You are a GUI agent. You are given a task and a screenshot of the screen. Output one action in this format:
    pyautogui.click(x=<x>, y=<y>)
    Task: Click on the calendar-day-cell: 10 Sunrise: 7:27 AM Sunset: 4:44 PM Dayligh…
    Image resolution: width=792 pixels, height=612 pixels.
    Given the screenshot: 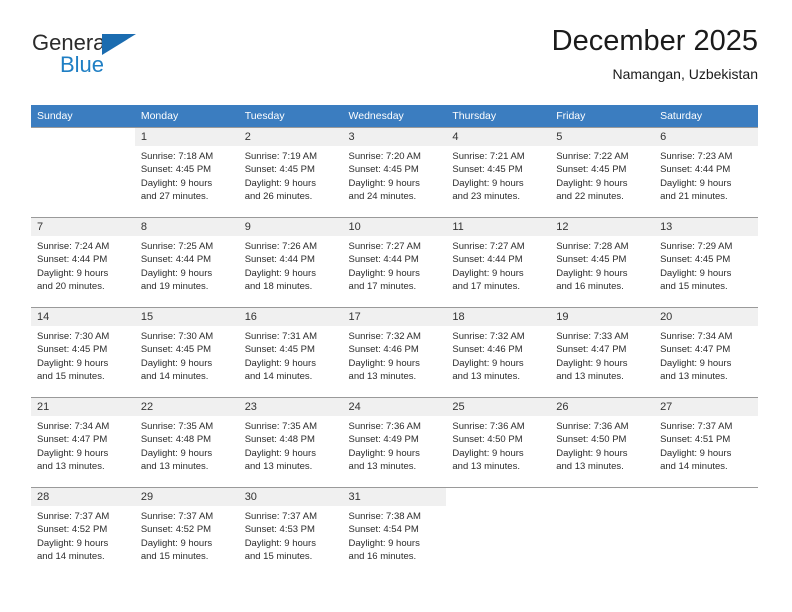 What is the action you would take?
    pyautogui.click(x=394, y=262)
    